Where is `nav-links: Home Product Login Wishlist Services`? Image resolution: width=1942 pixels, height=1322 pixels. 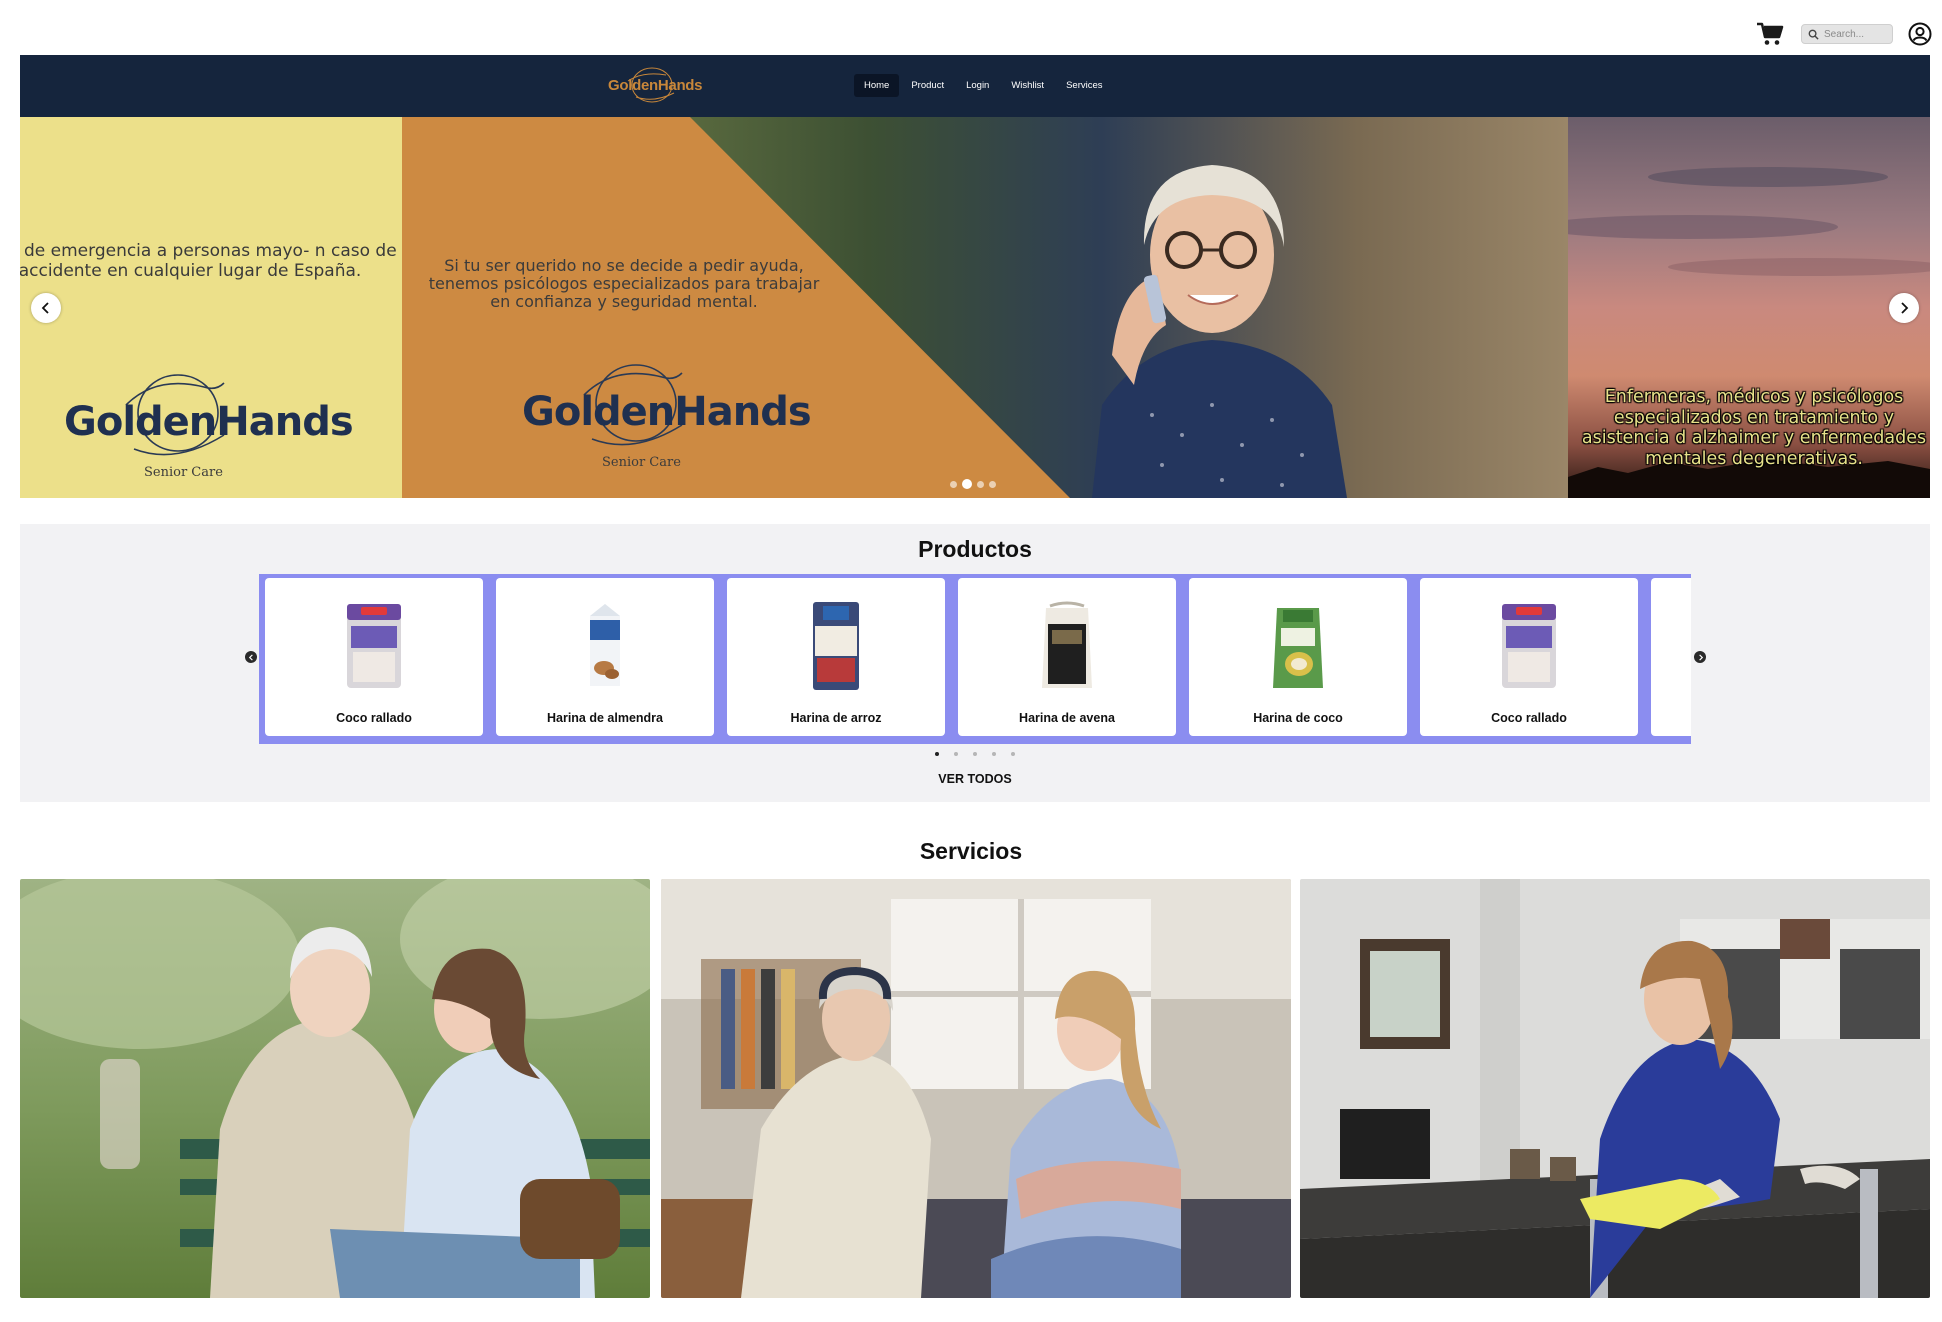 nav-links: Home Product Login Wishlist Services is located at coordinates (983, 85).